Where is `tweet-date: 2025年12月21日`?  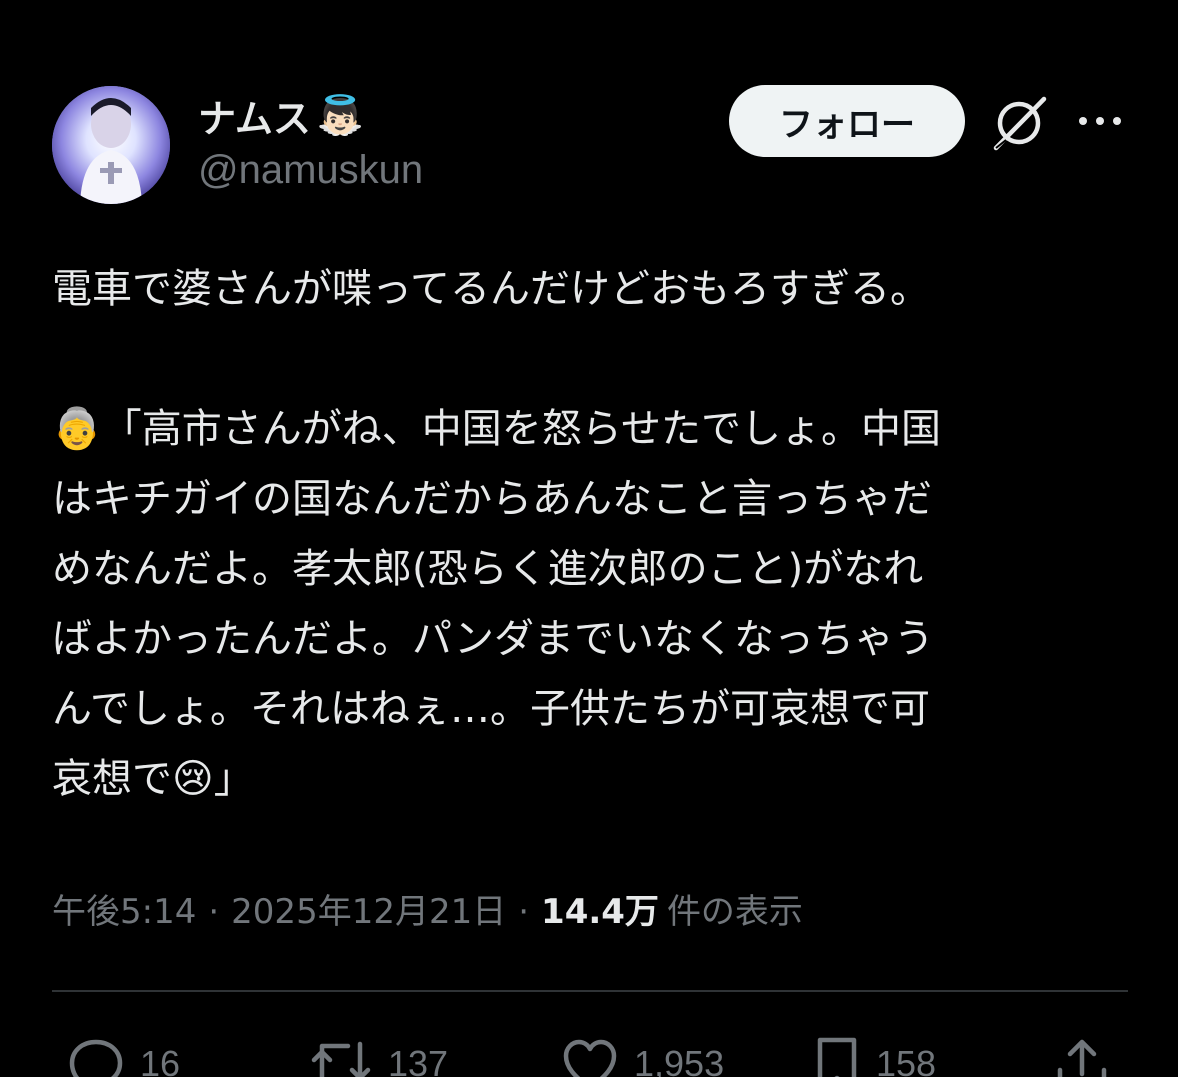 tweet-date: 2025年12月21日 is located at coordinates (368, 908).